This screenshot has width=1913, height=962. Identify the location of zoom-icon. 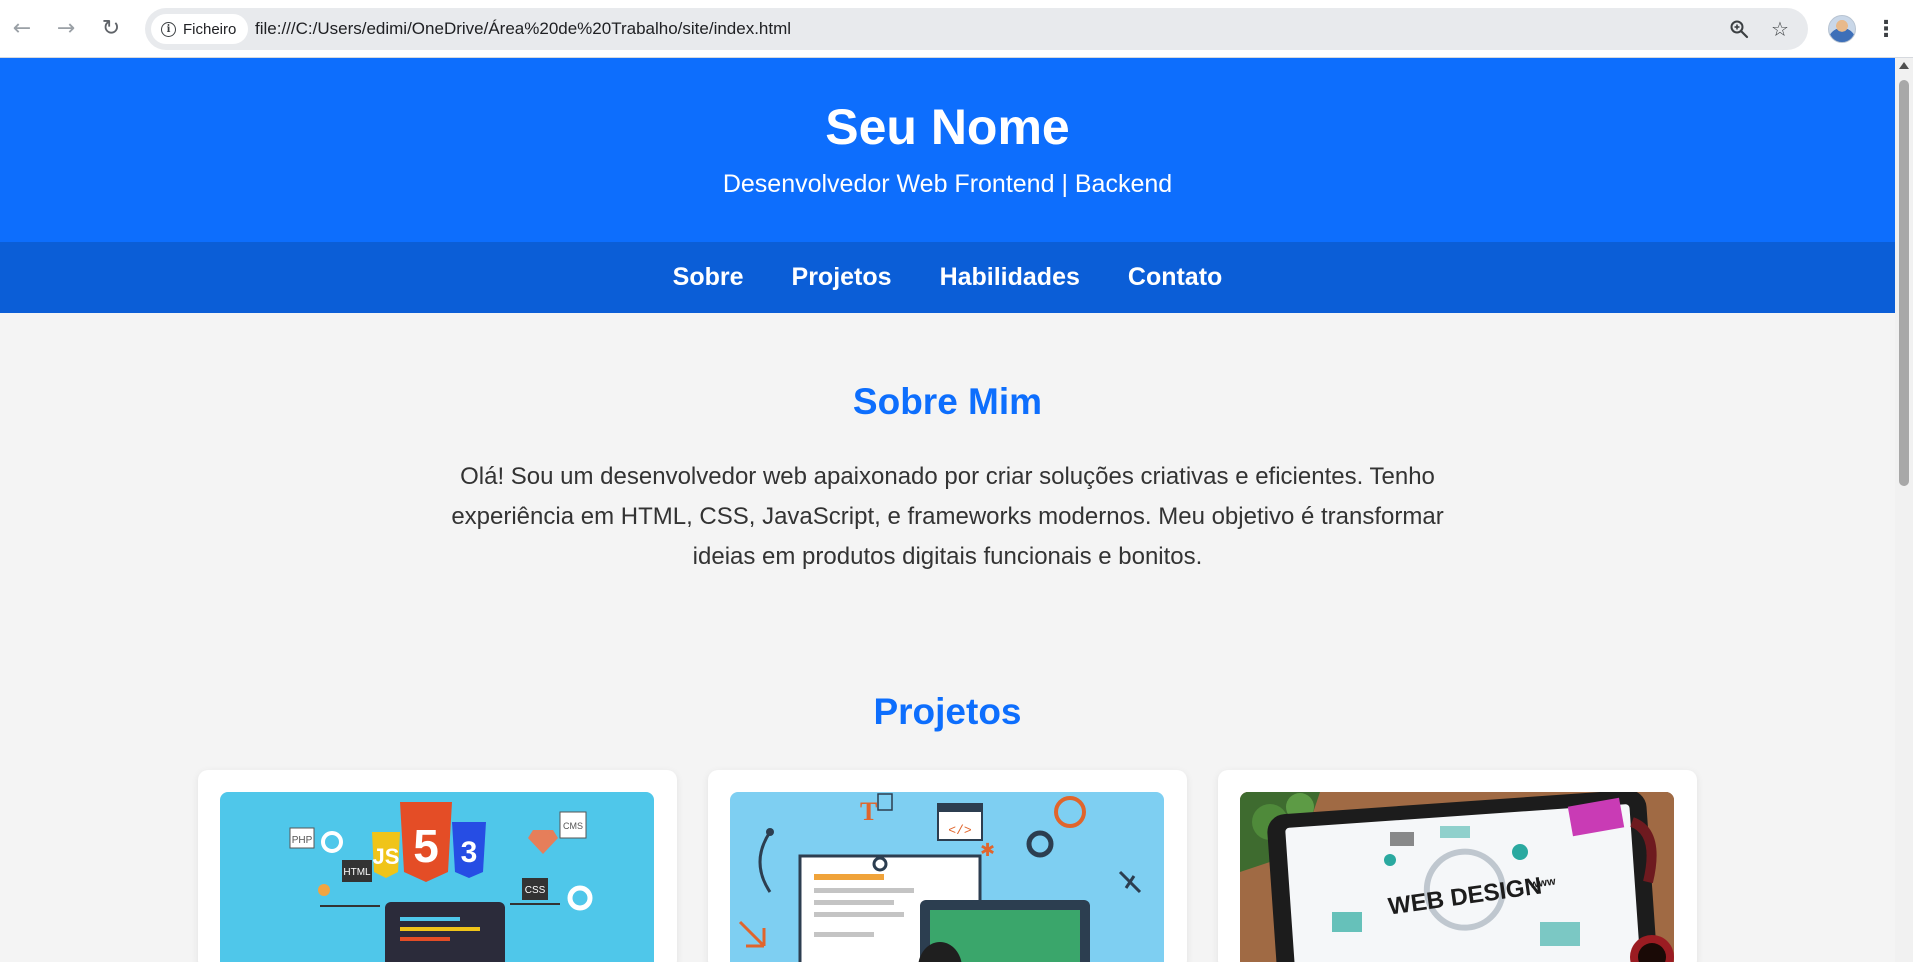
(1739, 29).